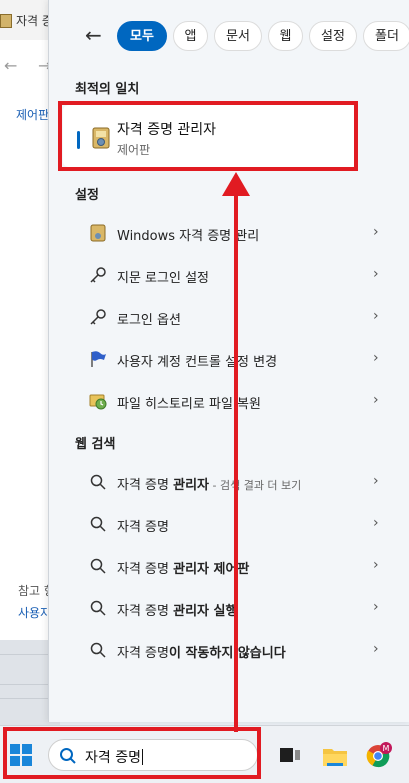 Image resolution: width=409 pixels, height=783 pixels. What do you see at coordinates (189, 404) in the screenshot?
I see `settings-item-label: 파일 히스토리로 파일 복원` at bounding box center [189, 404].